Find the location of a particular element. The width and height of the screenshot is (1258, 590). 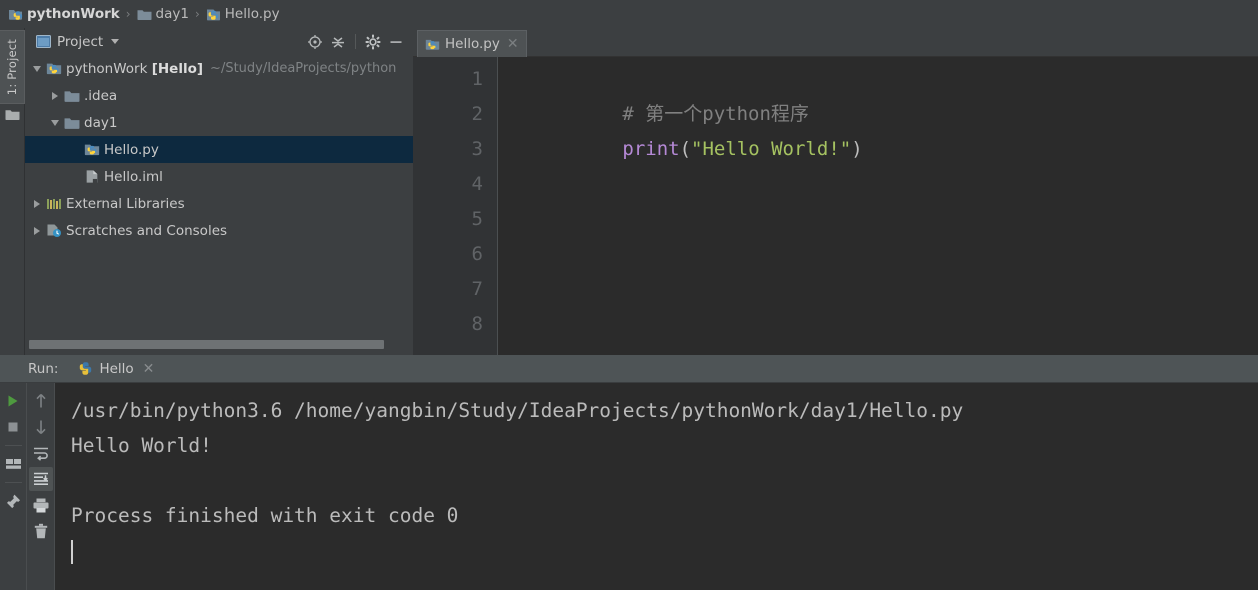

code-token-func: print is located at coordinates (651, 149).